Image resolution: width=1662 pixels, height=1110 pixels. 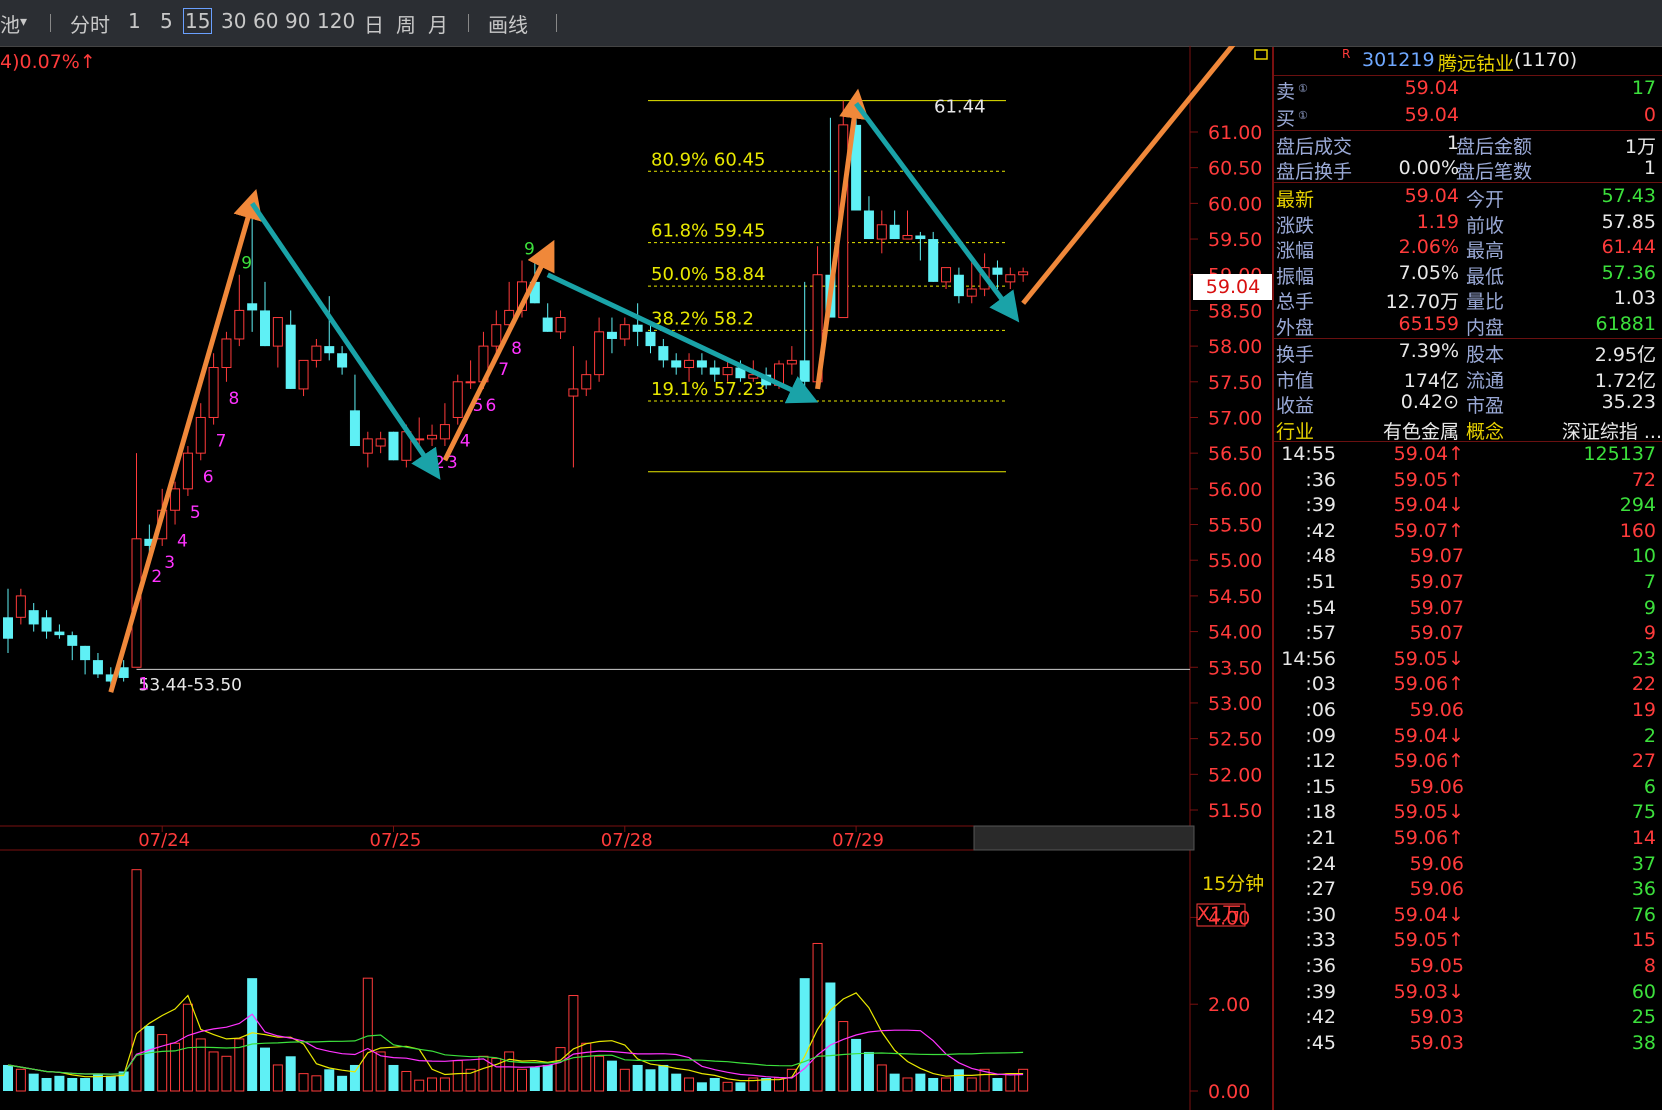 I want to click on tick-row: :45 59.03 38, so click(x=1468, y=1045).